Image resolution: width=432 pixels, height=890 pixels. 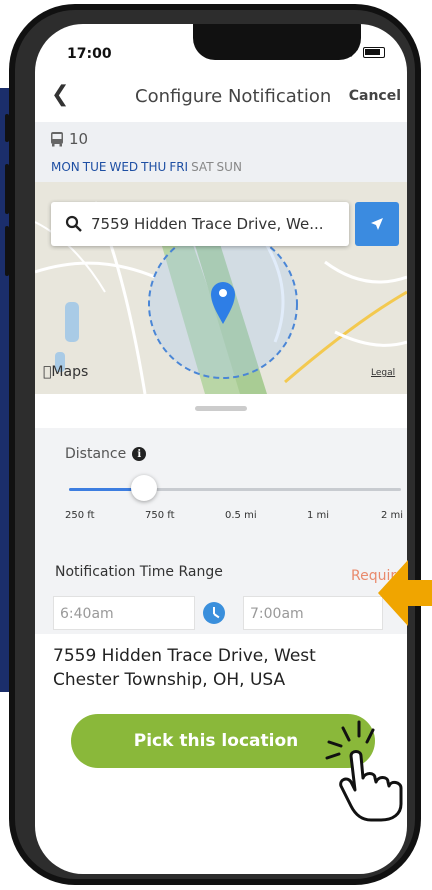 What do you see at coordinates (160, 515) in the screenshot?
I see `tick-label: 750 ft` at bounding box center [160, 515].